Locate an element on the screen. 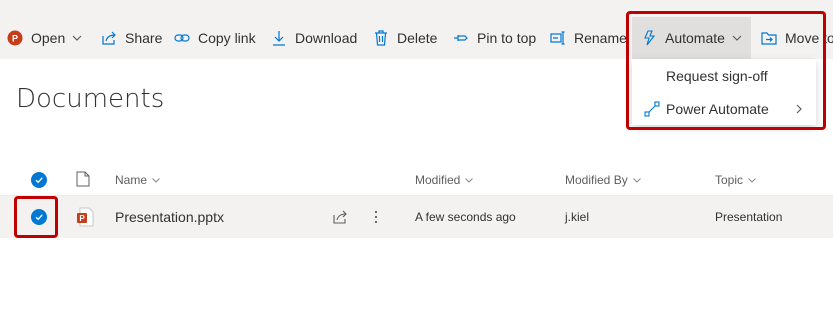  modified-by-cell: j.kiel is located at coordinates (577, 217).